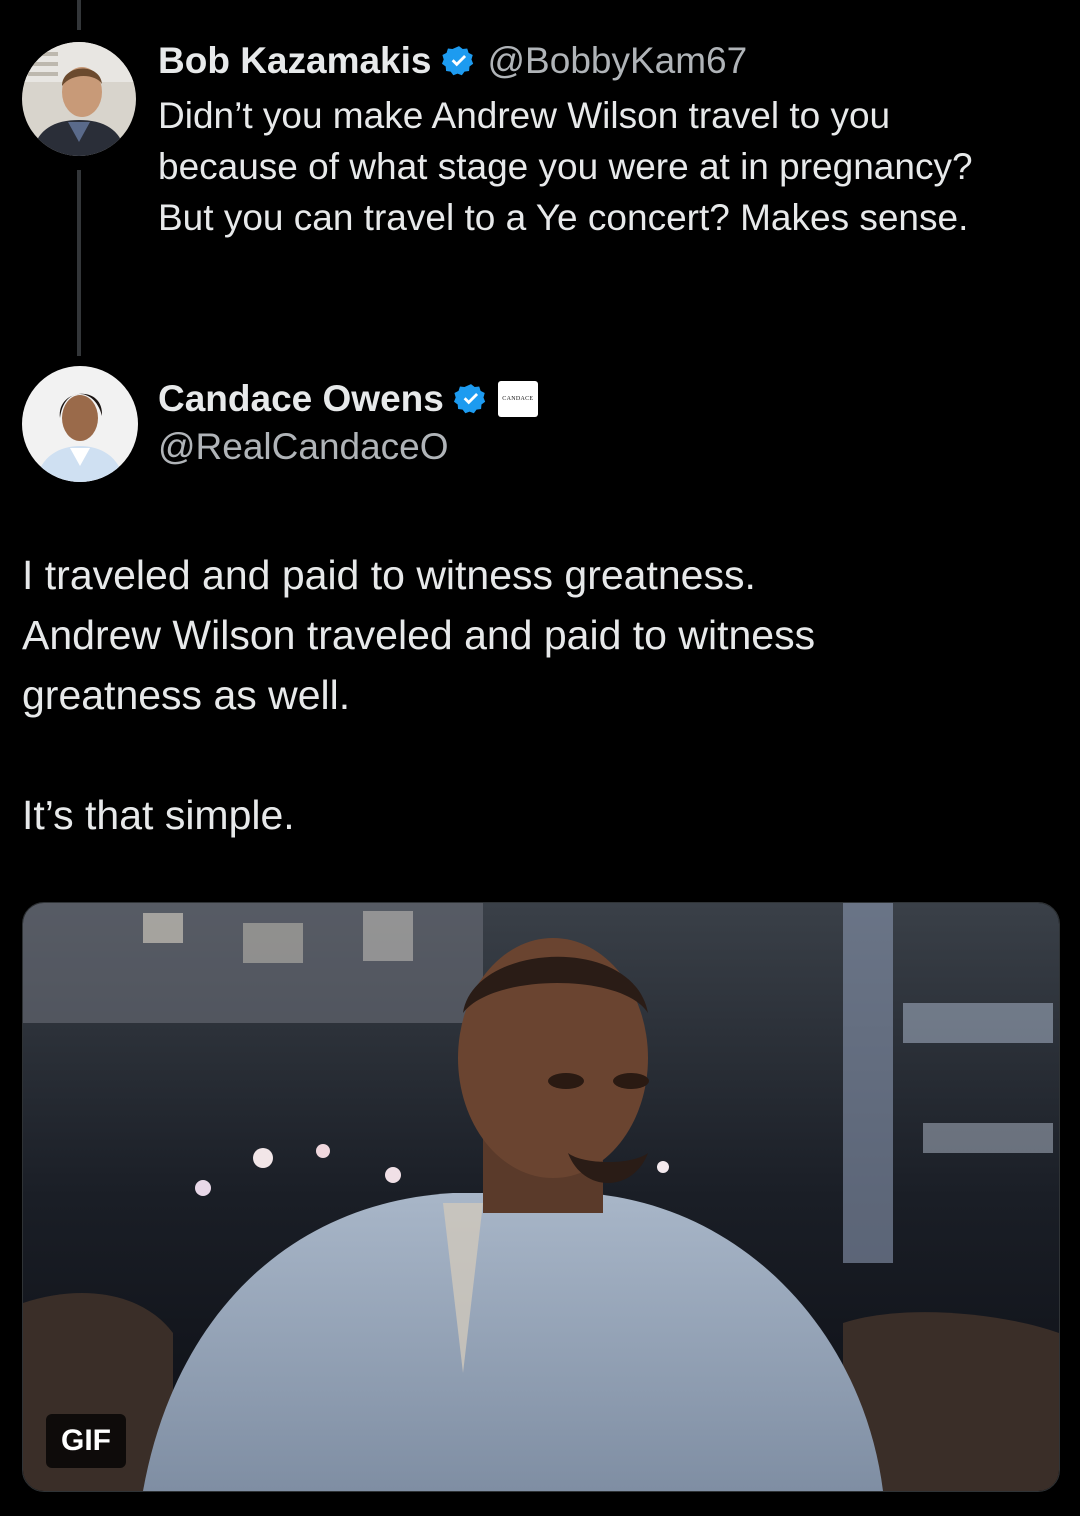  Describe the element at coordinates (303, 447) in the screenshot. I see `post-author-handle: @RealCandaceO` at that location.